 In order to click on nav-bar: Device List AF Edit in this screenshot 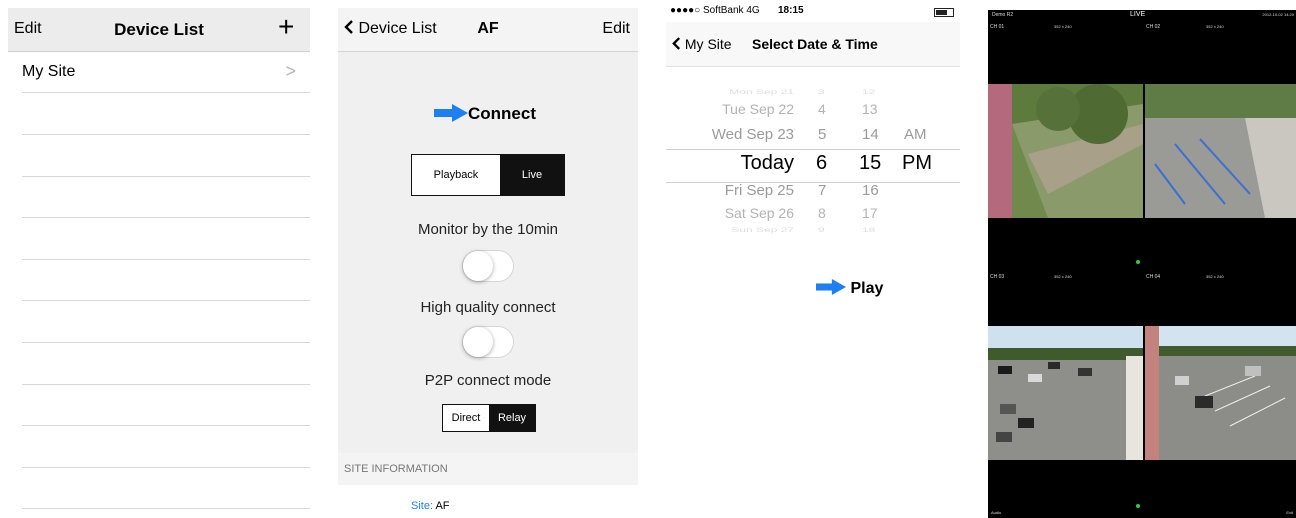, I will do `click(488, 30)`.